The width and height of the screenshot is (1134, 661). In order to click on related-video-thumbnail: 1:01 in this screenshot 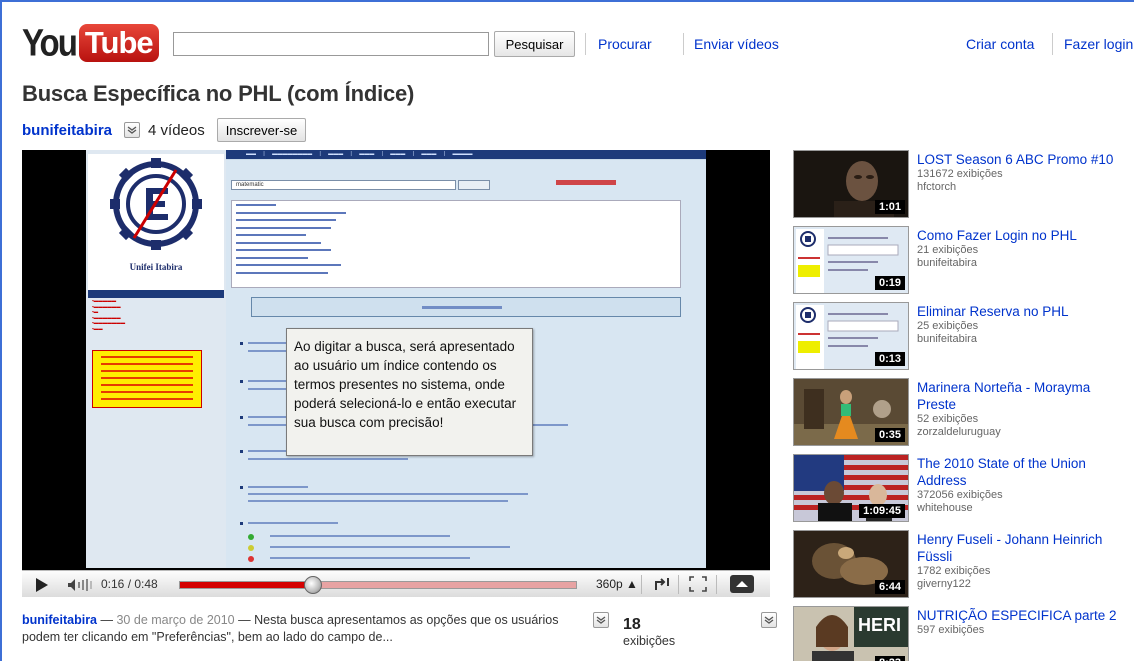, I will do `click(851, 184)`.